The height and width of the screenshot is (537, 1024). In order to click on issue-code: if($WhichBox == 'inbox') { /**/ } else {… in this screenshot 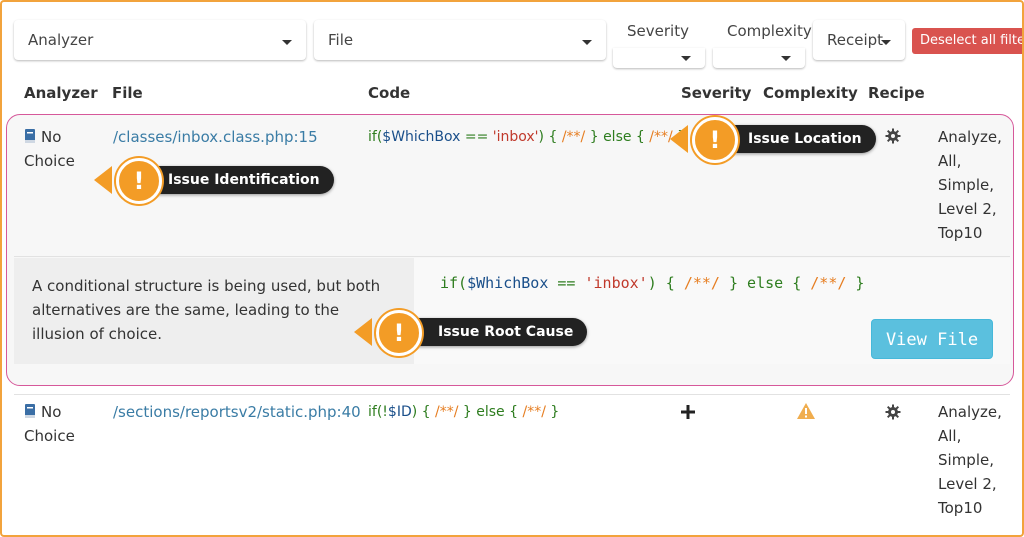, I will do `click(652, 283)`.